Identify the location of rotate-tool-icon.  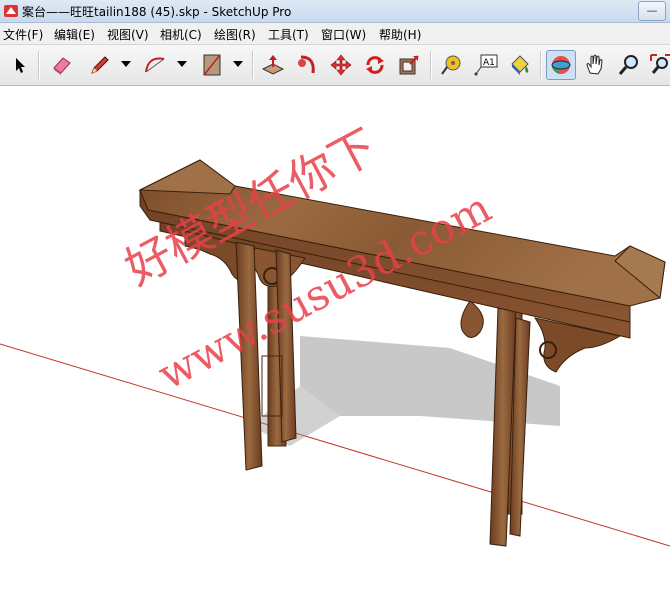
(375, 65).